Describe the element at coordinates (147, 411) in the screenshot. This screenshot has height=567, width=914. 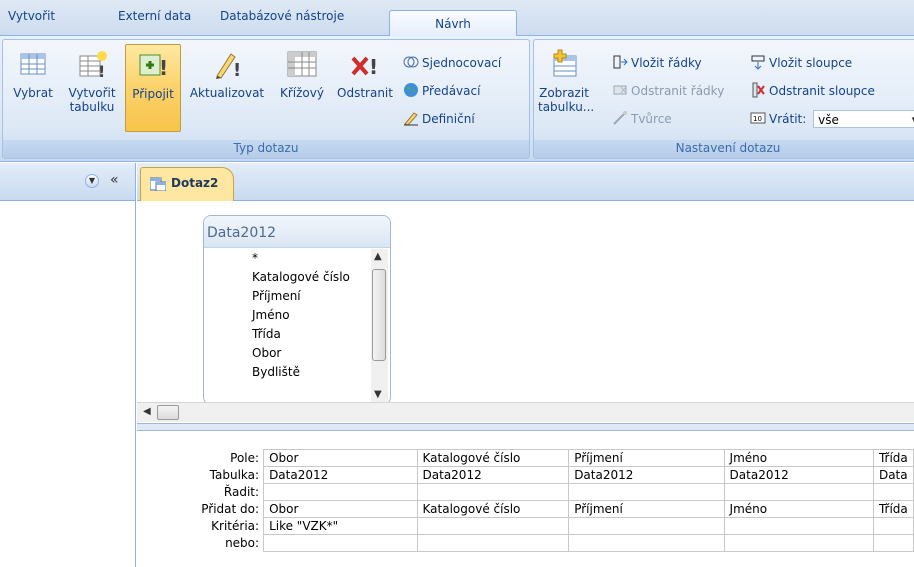
I see `scroll-left-arrow-icon: ◀` at that location.